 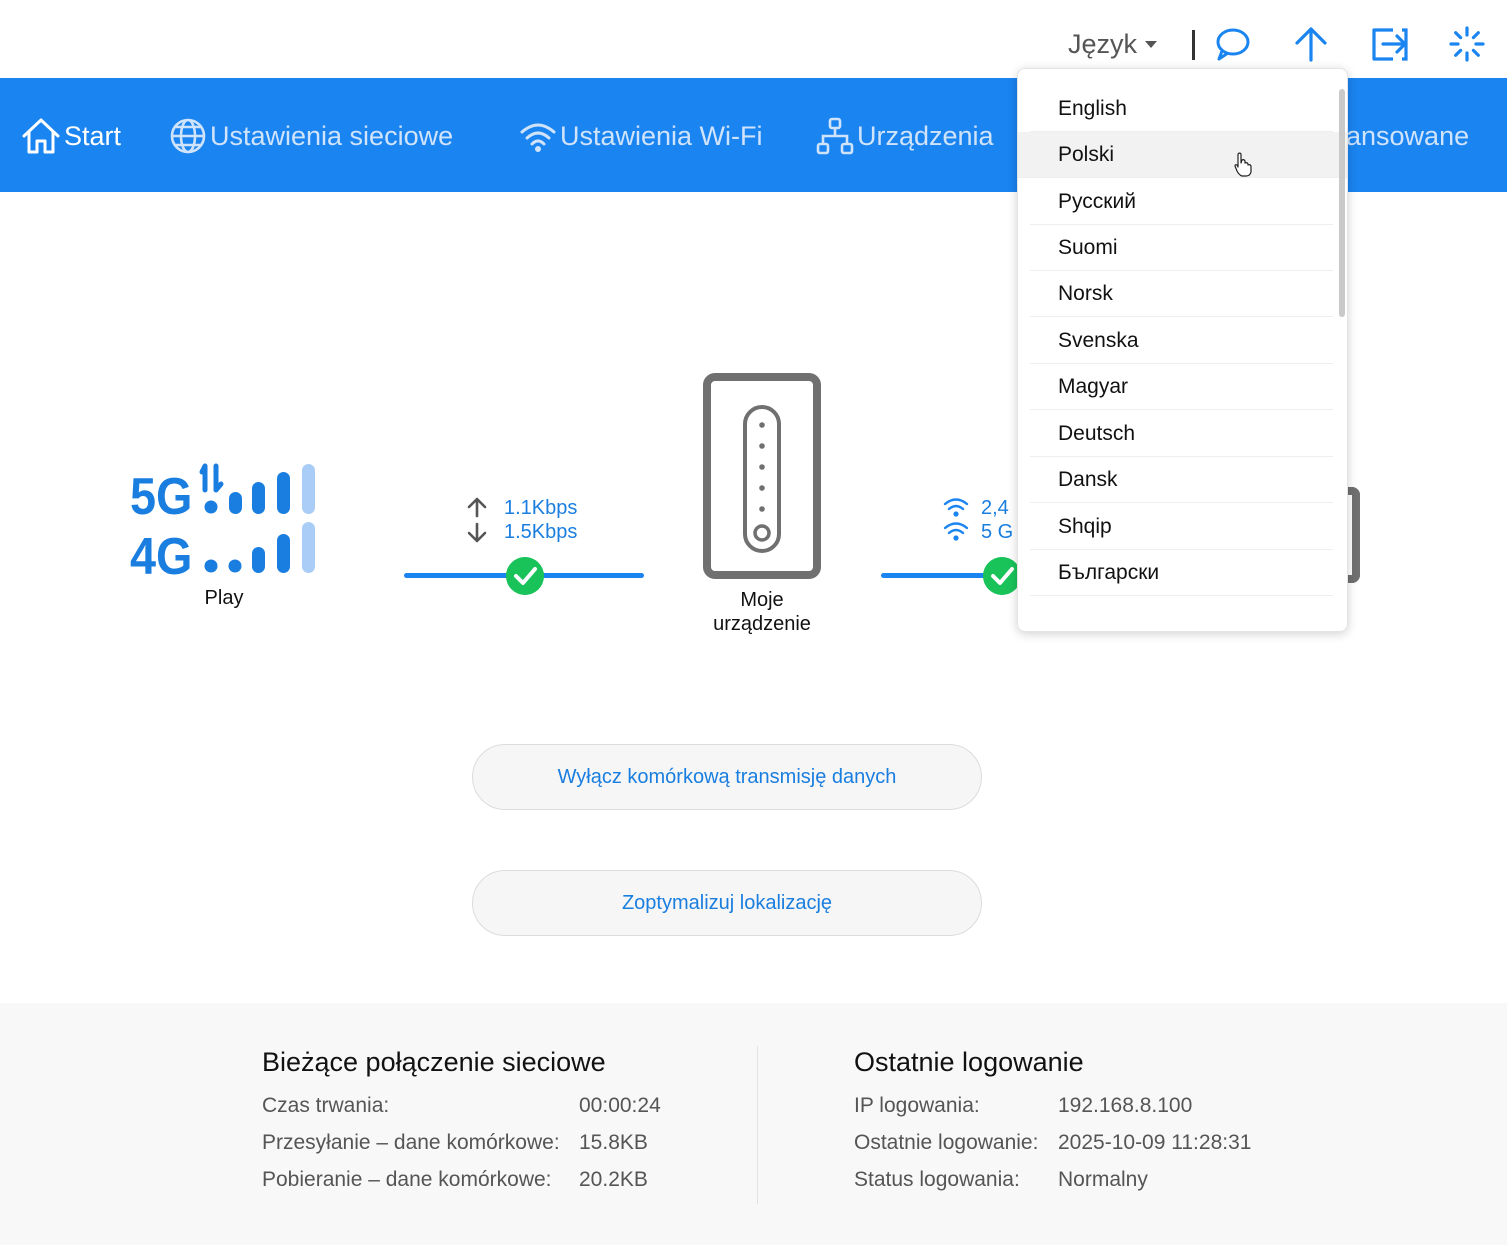 What do you see at coordinates (1181, 613) in the screenshot?
I see `language-option-partial` at bounding box center [1181, 613].